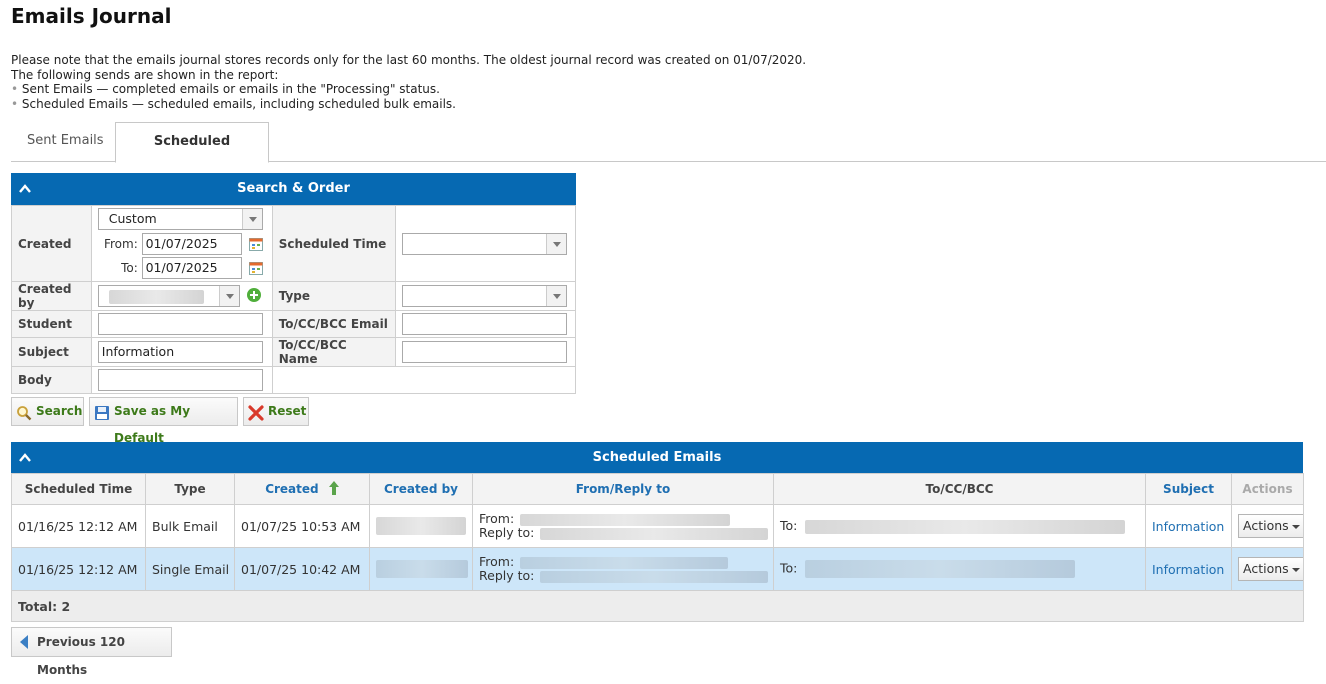  Describe the element at coordinates (421, 489) in the screenshot. I see `col-created-by: Created by` at that location.